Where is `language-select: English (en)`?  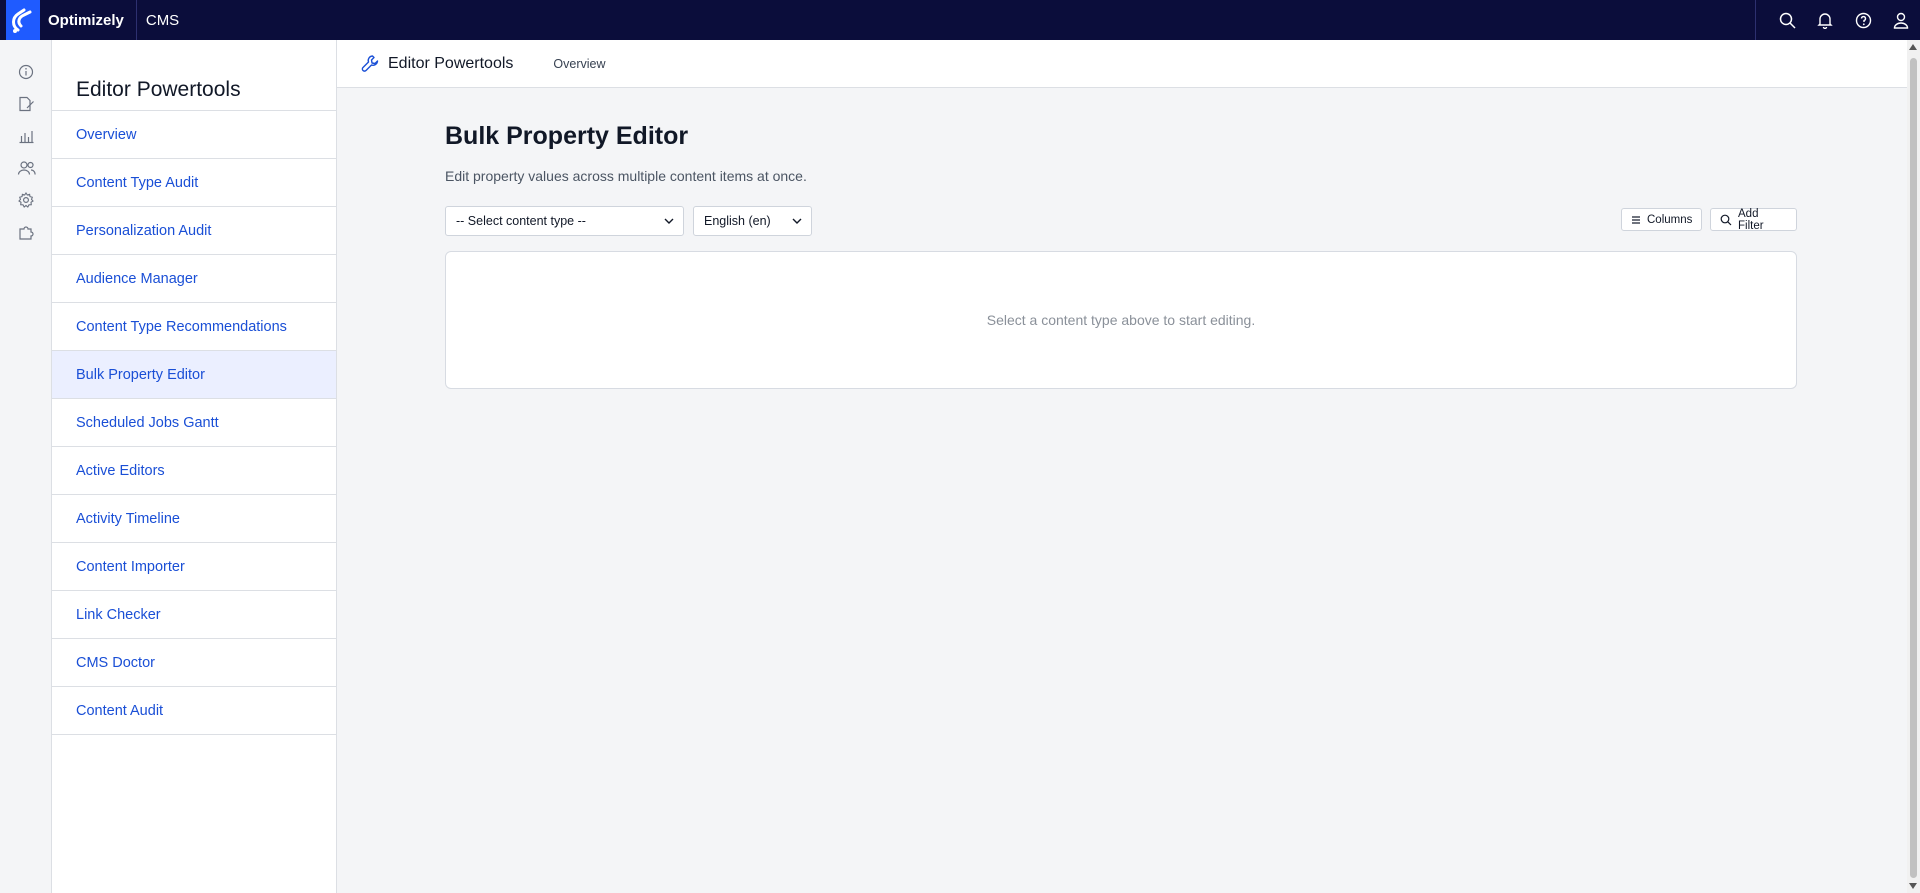
language-select: English (en) is located at coordinates (752, 221).